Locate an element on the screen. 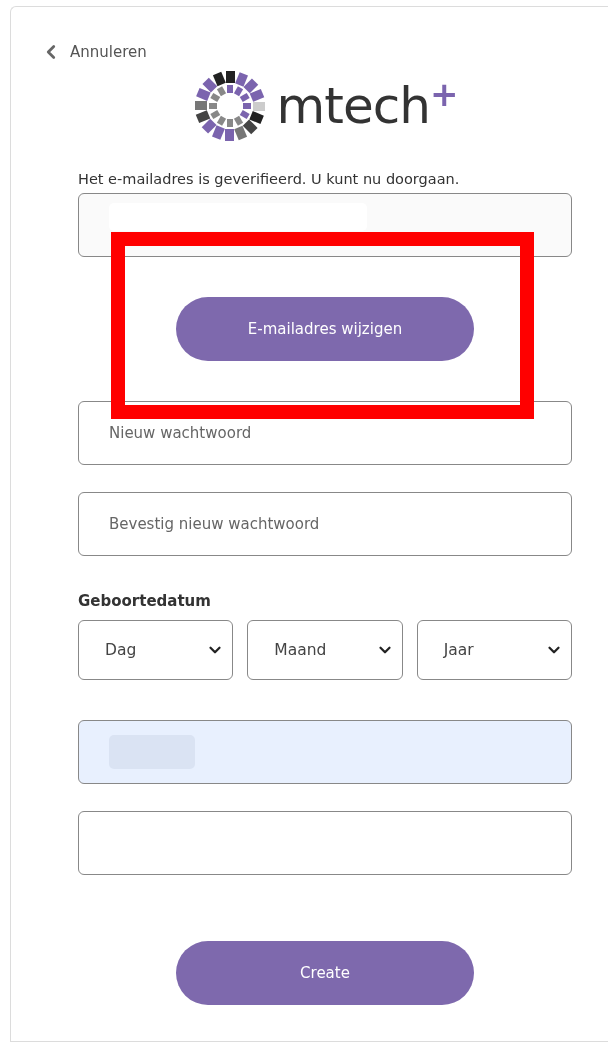 Image resolution: width=608 pixels, height=1044 pixels. dropdown: Jaar is located at coordinates (494, 650).